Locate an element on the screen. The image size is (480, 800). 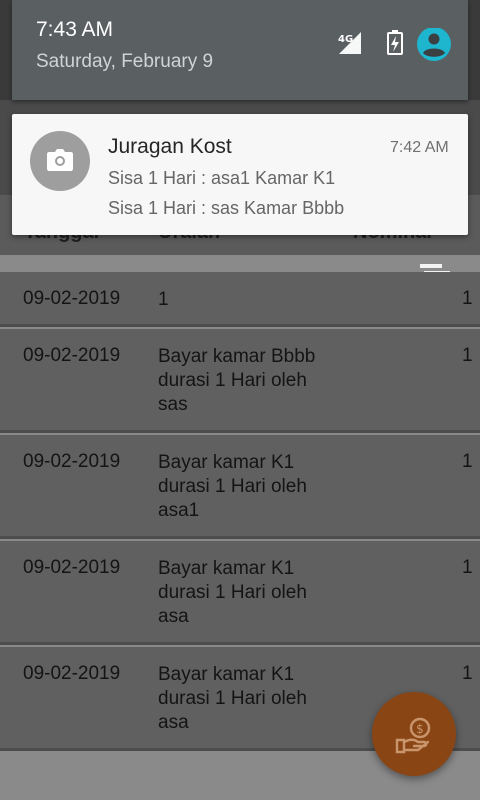
notification-app-icon is located at coordinates (60, 161).